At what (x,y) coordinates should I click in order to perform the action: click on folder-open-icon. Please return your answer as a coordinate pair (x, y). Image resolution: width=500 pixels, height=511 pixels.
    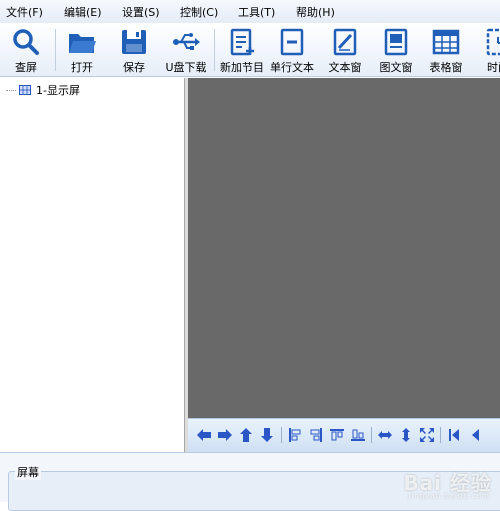
    Looking at the image, I should click on (82, 42).